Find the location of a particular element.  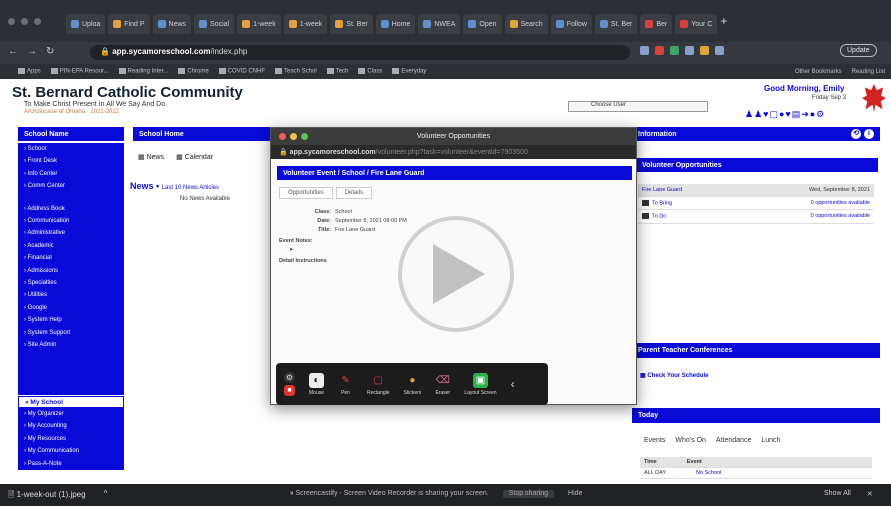

sidebar-item: › Comm Center is located at coordinates (71, 186).